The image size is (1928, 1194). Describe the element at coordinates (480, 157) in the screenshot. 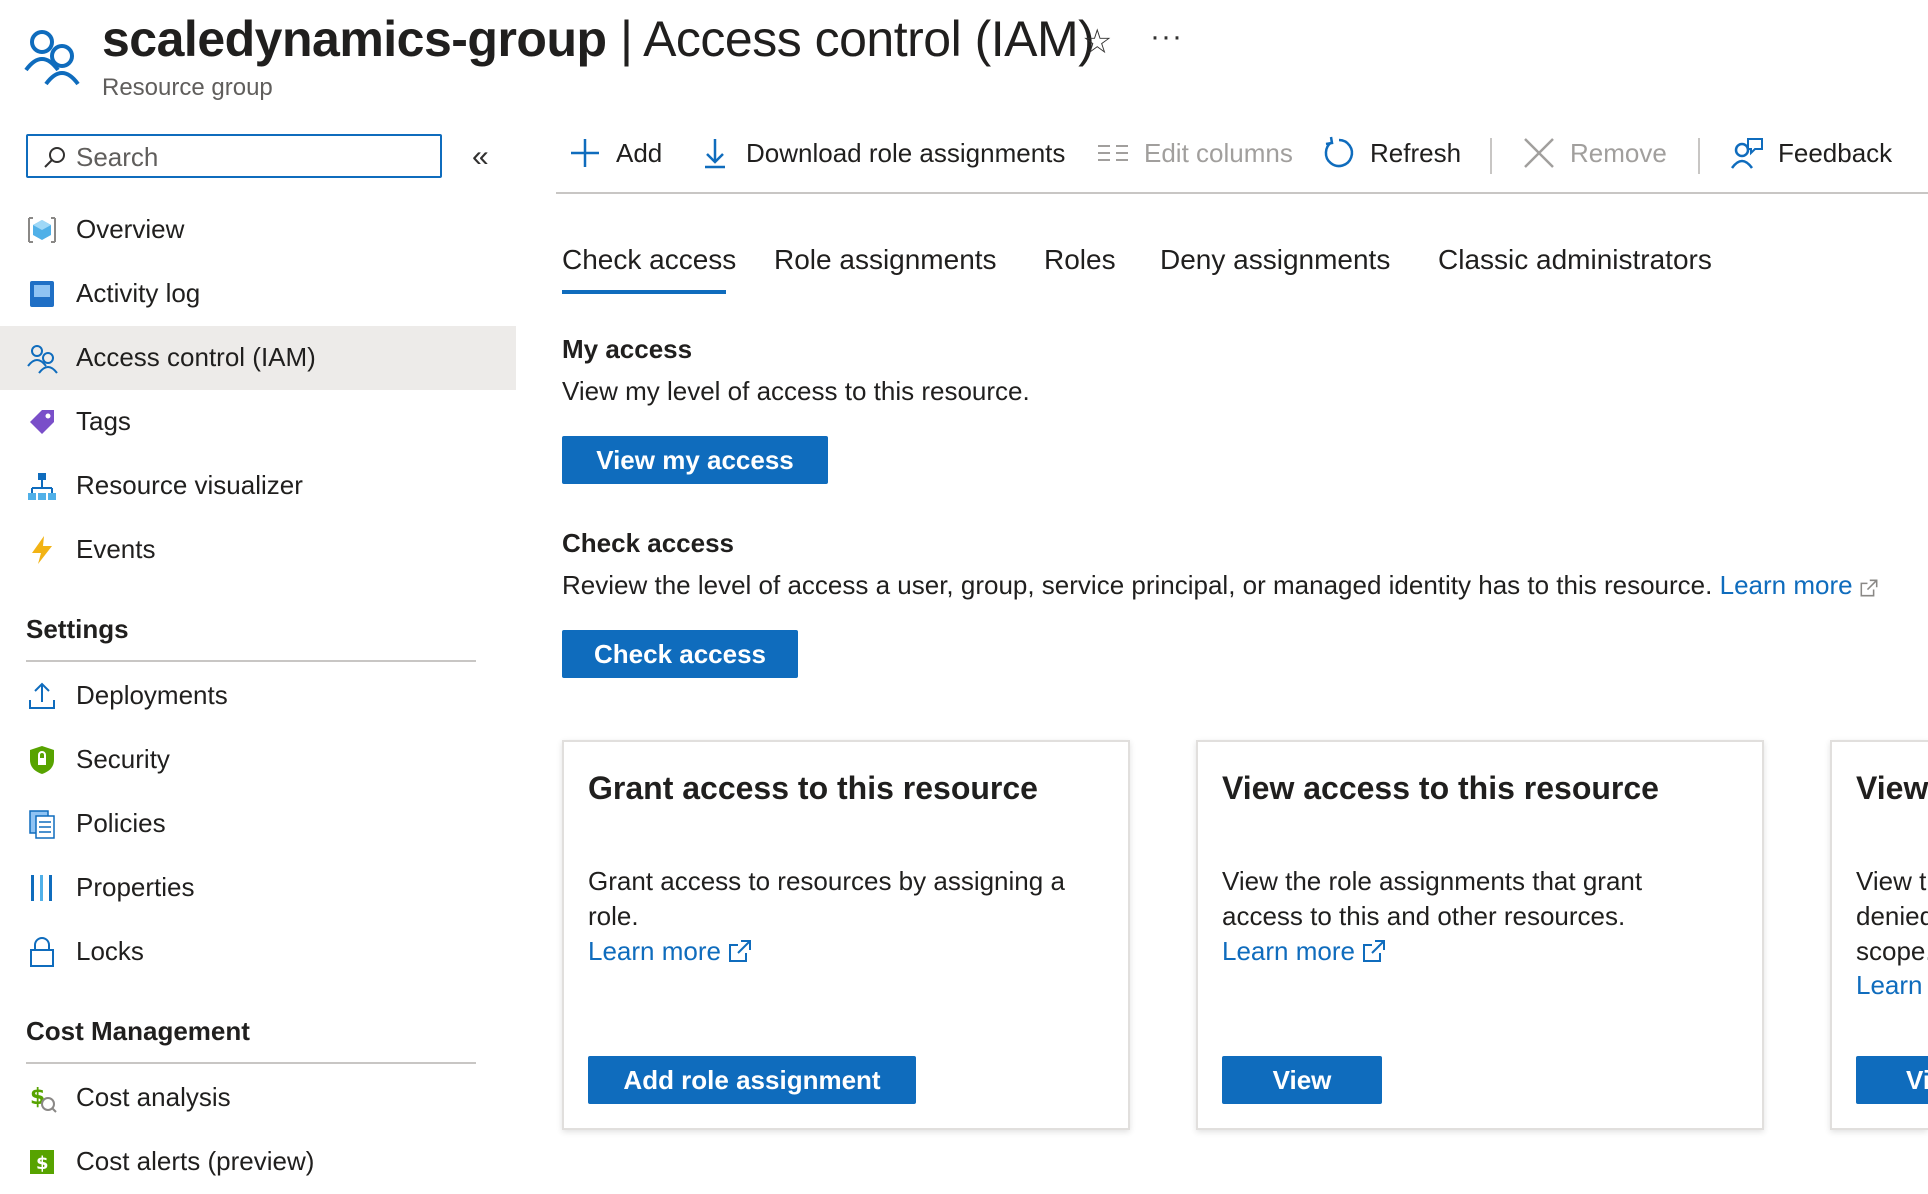

I see `collapse-sidebar-icon: «` at that location.